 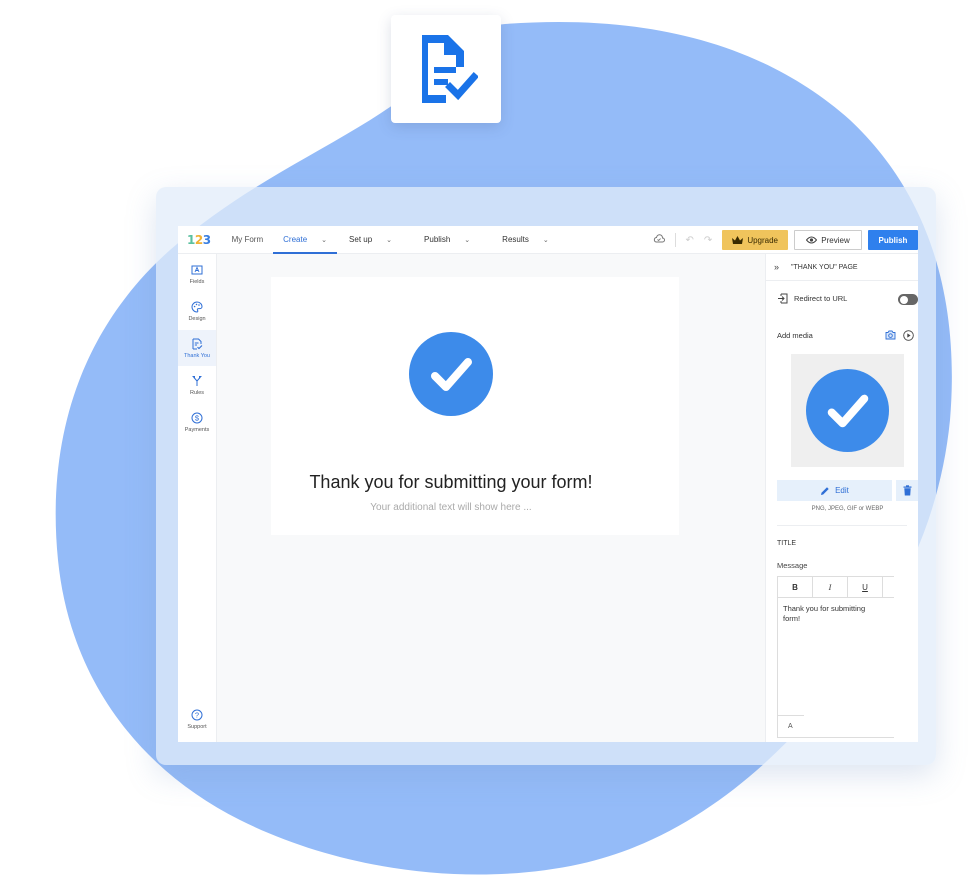 What do you see at coordinates (738, 240) in the screenshot?
I see `crown-icon` at bounding box center [738, 240].